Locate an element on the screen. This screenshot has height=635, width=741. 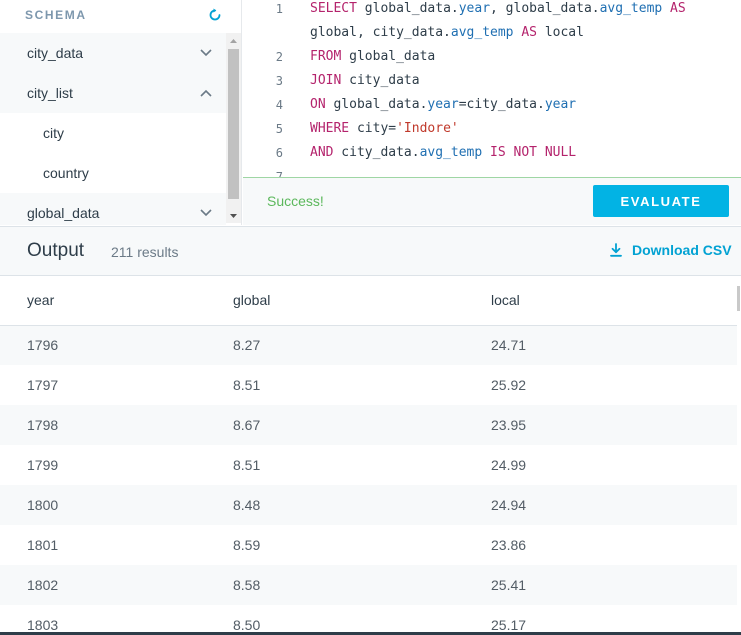
code-token: WHERE is located at coordinates (330, 128).